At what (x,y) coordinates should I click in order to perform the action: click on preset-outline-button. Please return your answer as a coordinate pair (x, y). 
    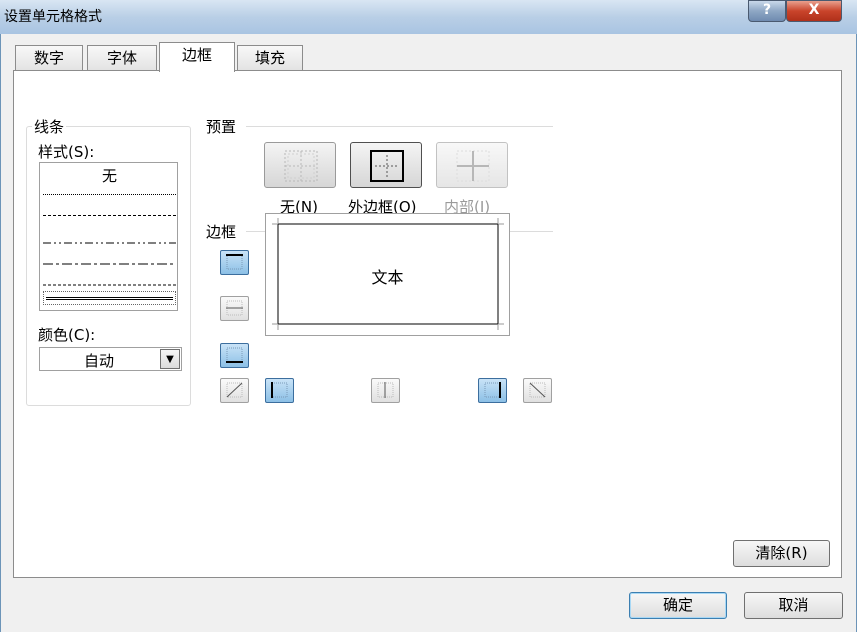
    Looking at the image, I should click on (386, 165).